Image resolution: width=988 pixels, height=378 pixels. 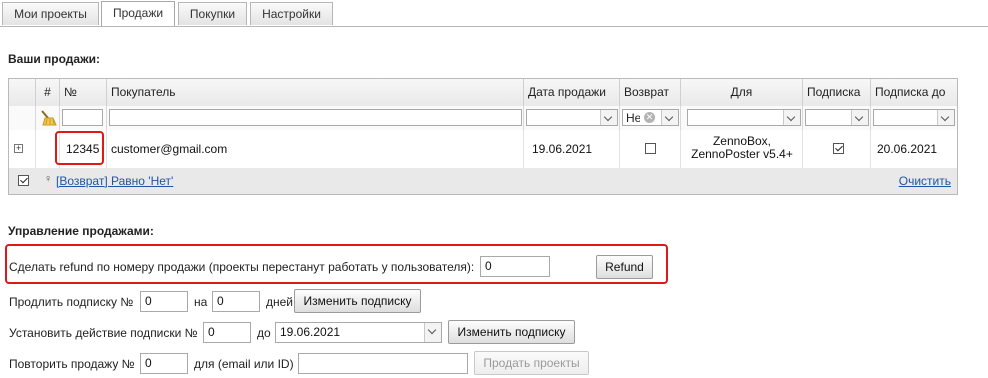 I want to click on filter-status-bar: ♀ [Возврат] Равно 'Нет' Очистить, so click(x=483, y=181).